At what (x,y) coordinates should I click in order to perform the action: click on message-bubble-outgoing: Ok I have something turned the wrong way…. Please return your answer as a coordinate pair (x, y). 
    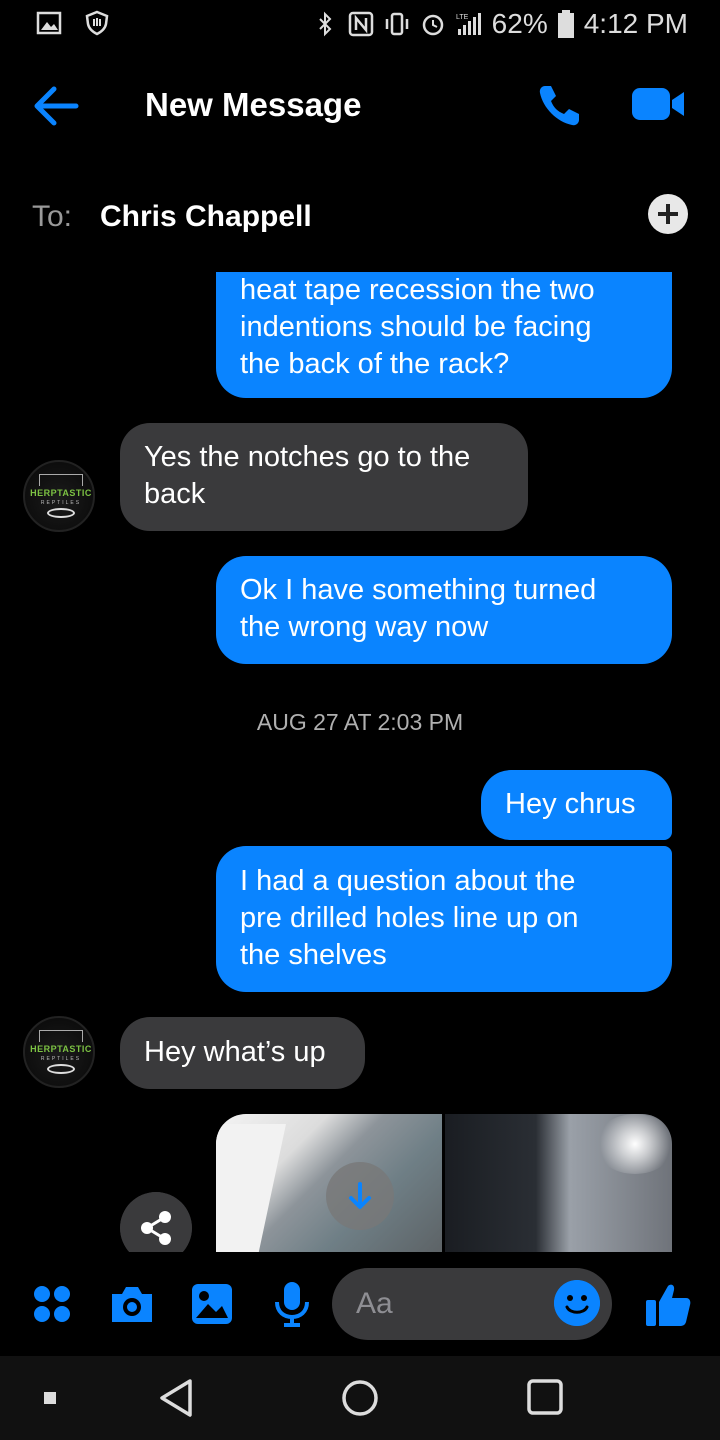
    Looking at the image, I should click on (444, 610).